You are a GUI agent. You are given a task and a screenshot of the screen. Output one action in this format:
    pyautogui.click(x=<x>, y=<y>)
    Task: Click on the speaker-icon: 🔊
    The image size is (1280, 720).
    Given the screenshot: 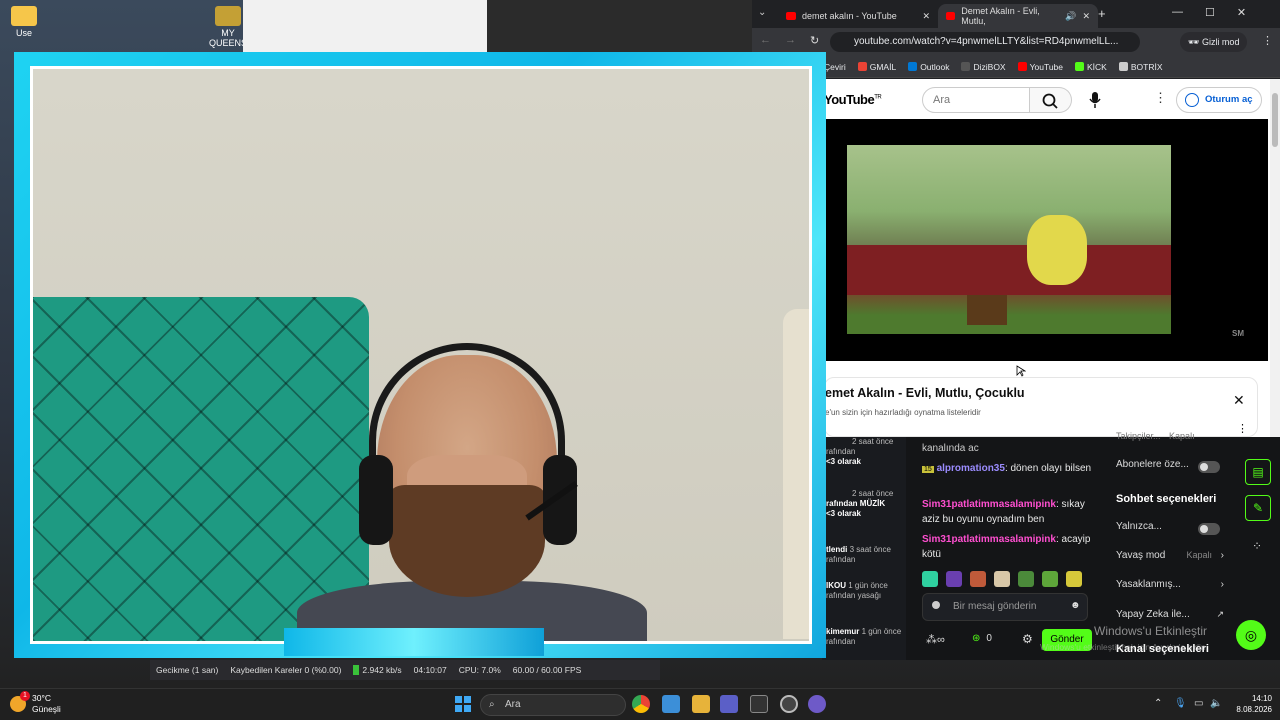 What is the action you would take?
    pyautogui.click(x=1071, y=15)
    